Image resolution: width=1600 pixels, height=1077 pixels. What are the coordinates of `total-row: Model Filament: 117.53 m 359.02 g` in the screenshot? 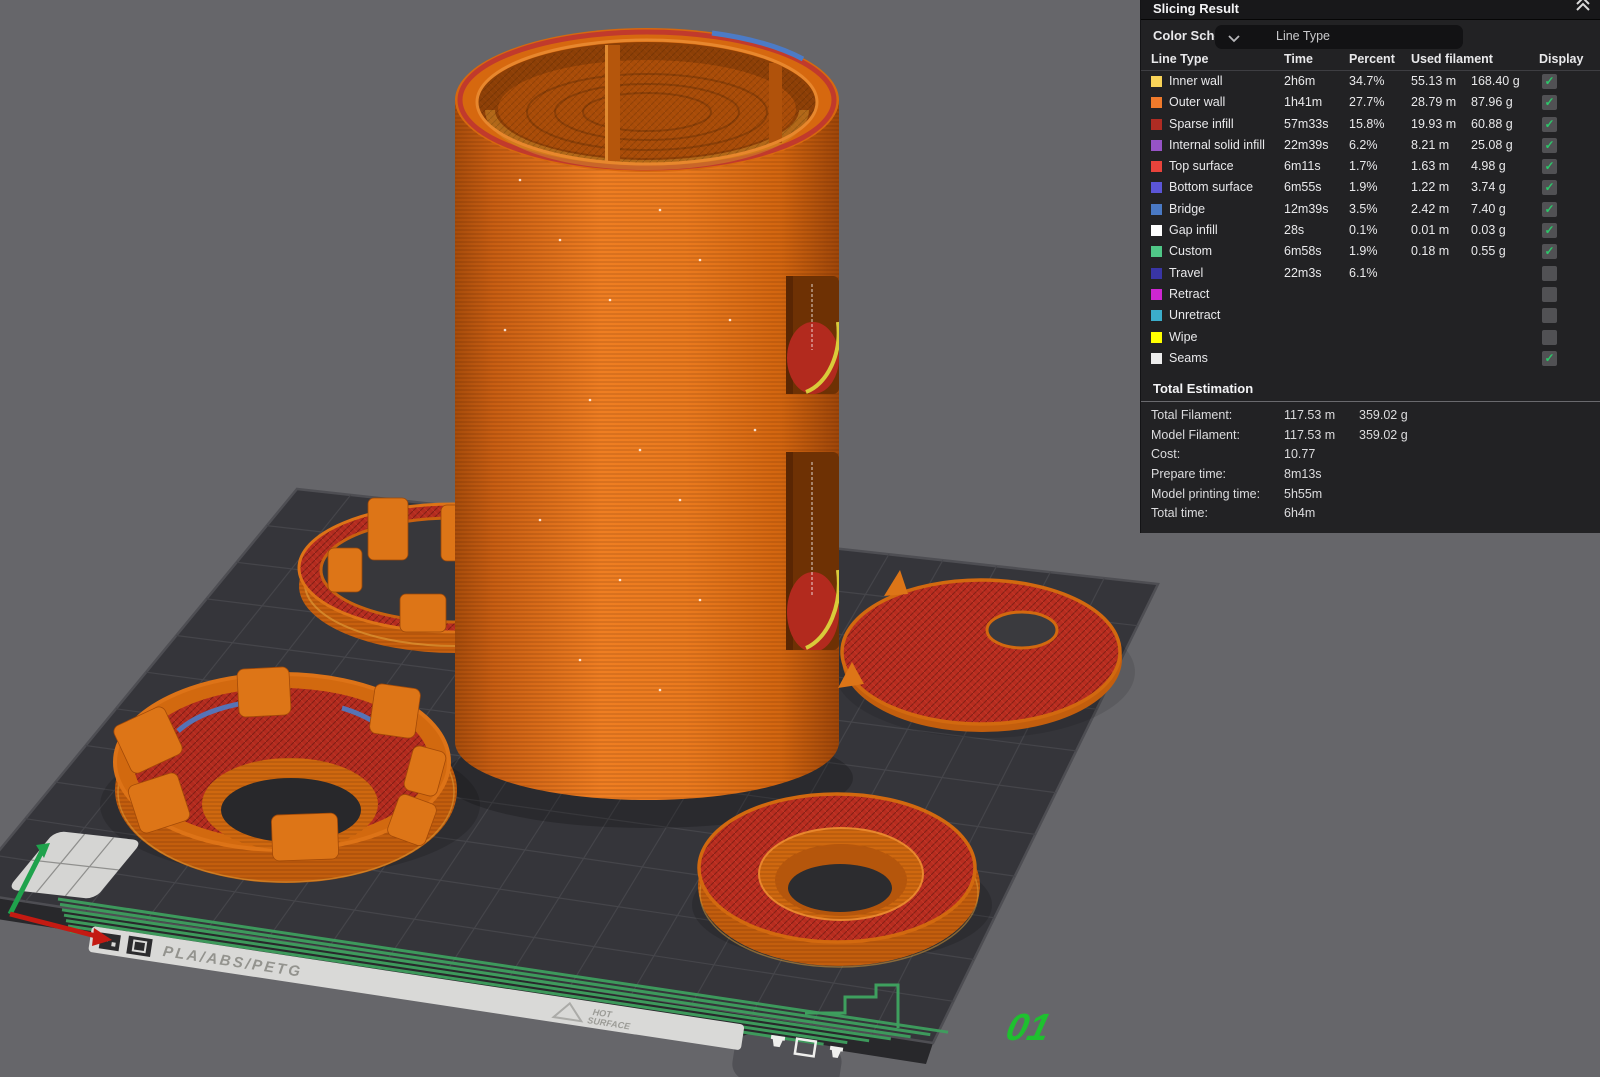 It's located at (1370, 436).